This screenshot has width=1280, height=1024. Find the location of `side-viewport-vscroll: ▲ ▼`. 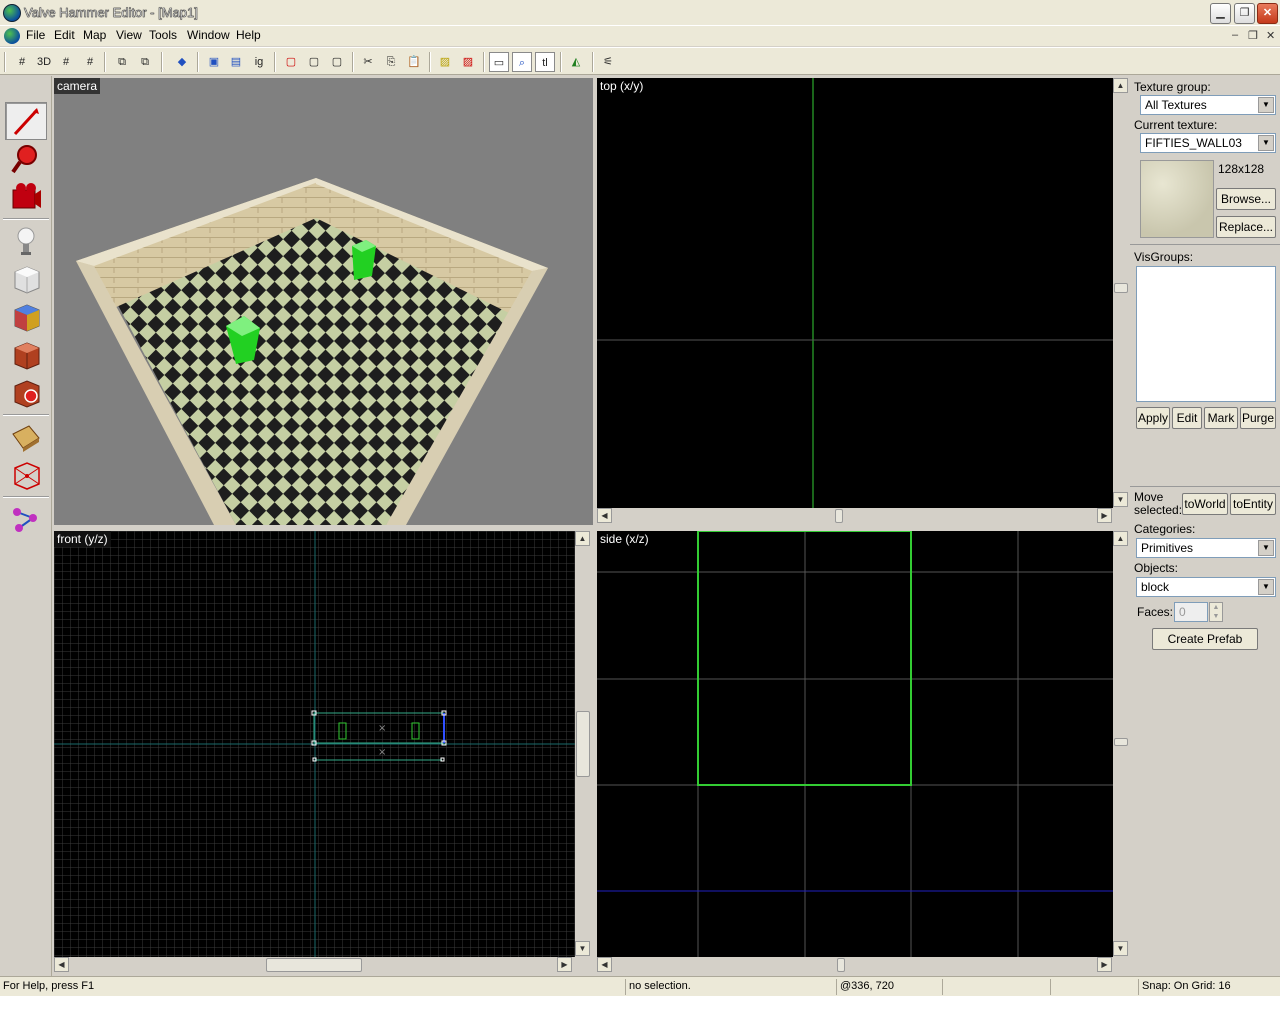

side-viewport-vscroll: ▲ ▼ is located at coordinates (1121, 744).